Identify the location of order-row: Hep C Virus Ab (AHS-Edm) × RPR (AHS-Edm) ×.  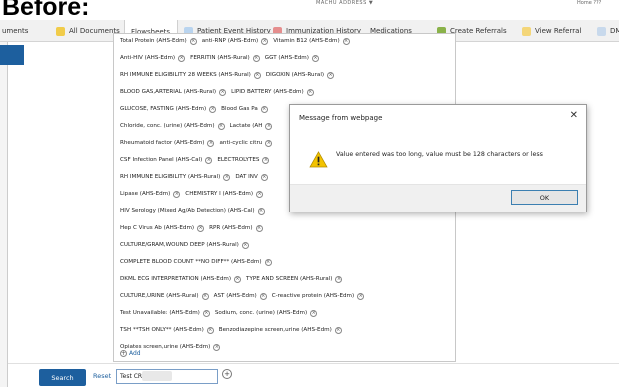
(194, 228).